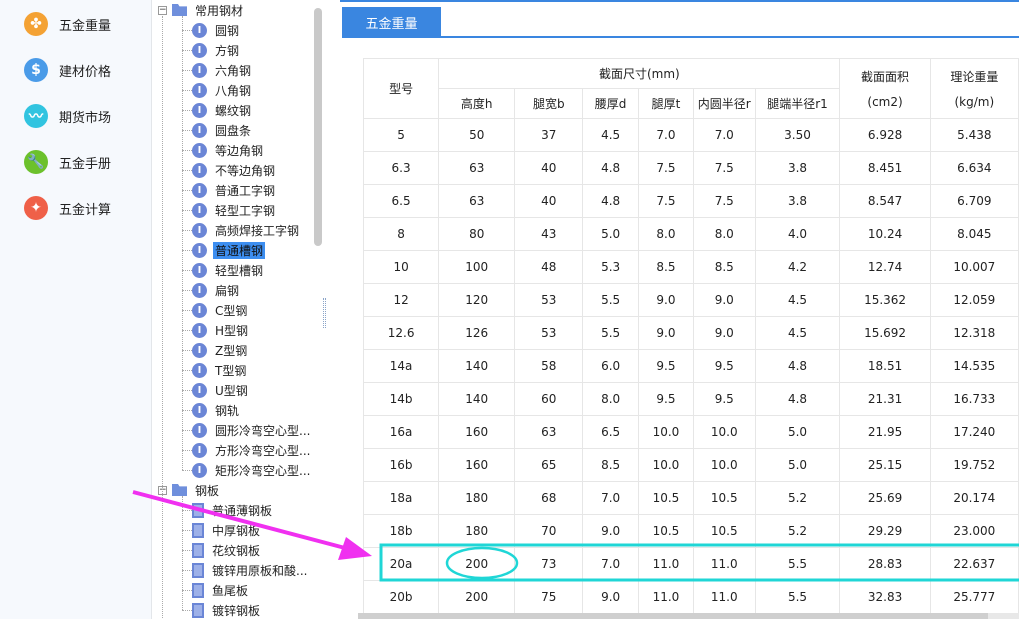 The image size is (1019, 619). I want to click on header-weight: 理论重量 (kg/m), so click(974, 88).